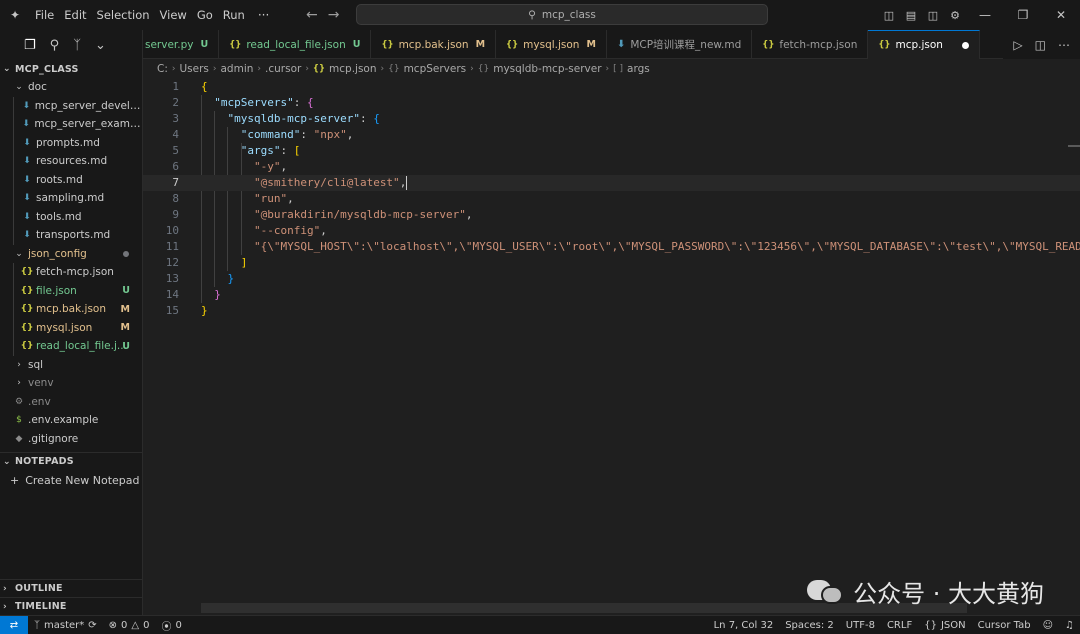  I want to click on unsaved-dot-icon, so click(965, 45).